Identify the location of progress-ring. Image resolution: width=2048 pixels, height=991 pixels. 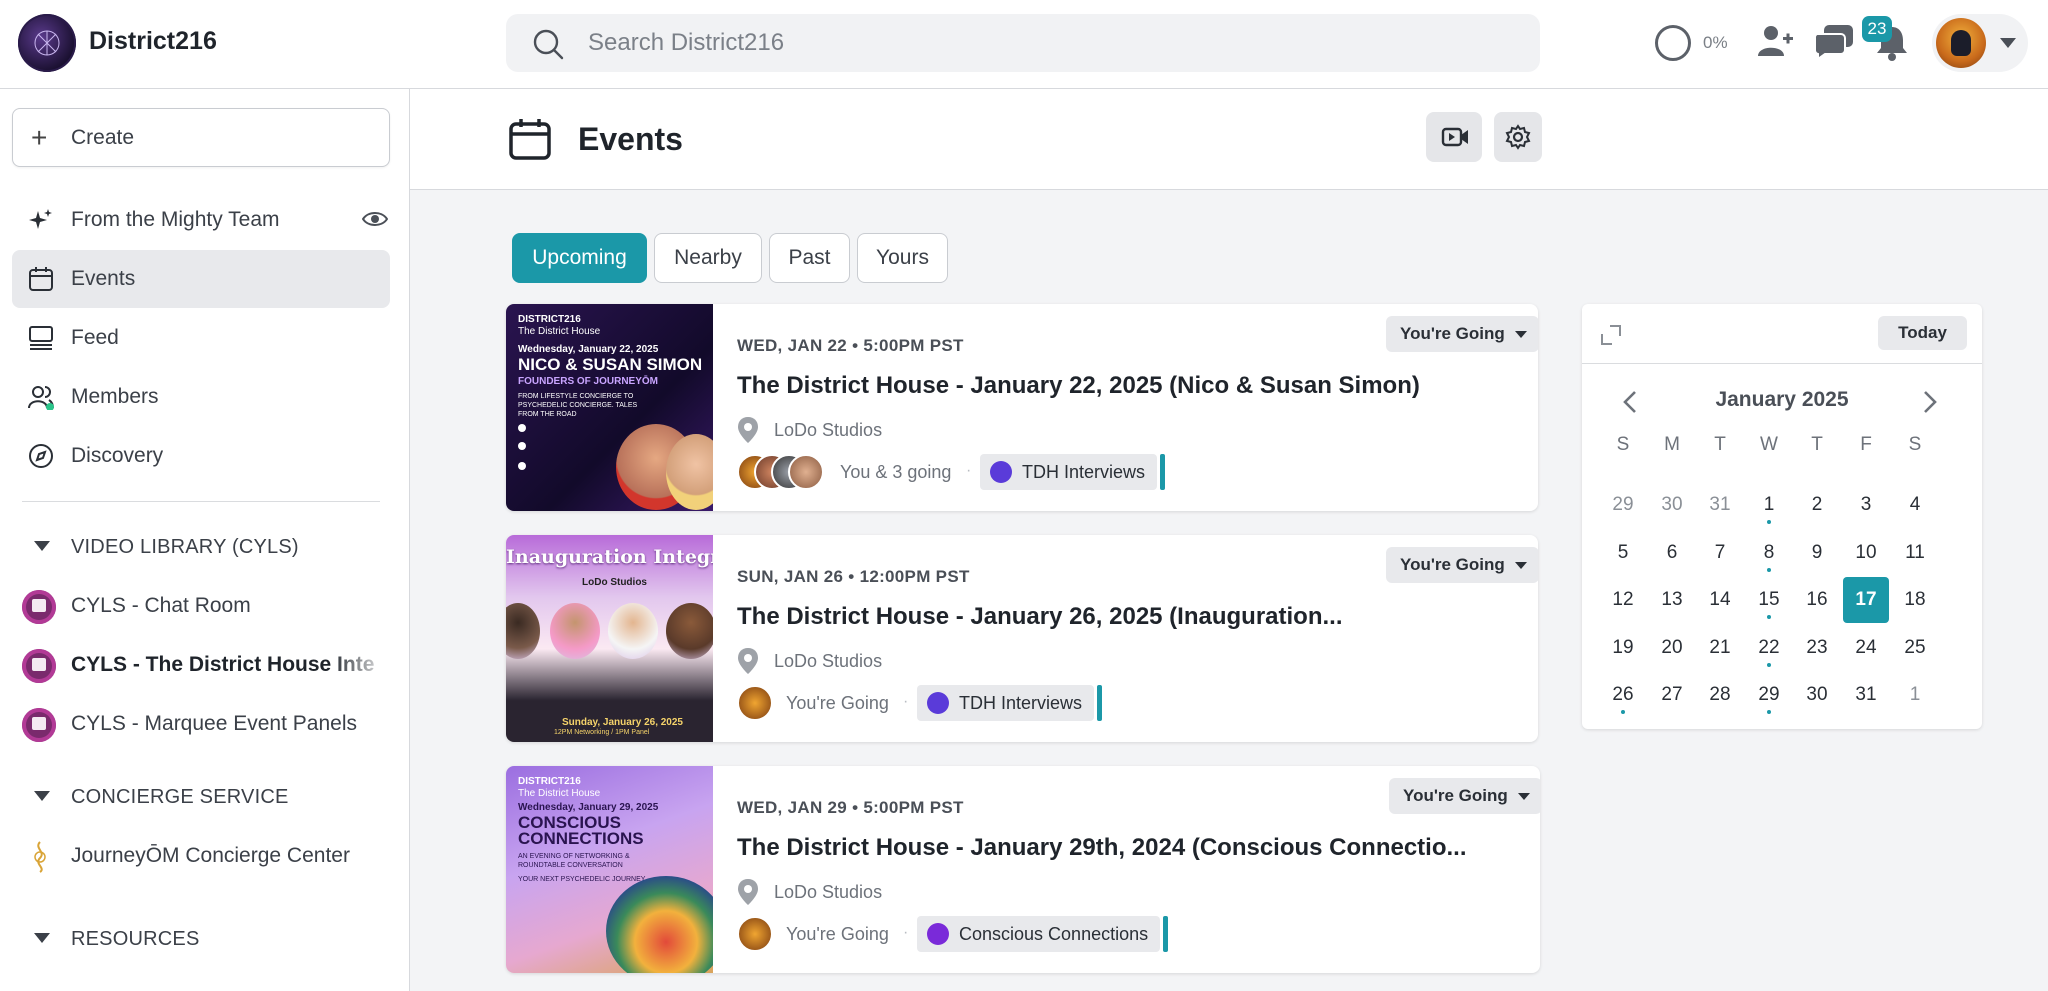
(1673, 43).